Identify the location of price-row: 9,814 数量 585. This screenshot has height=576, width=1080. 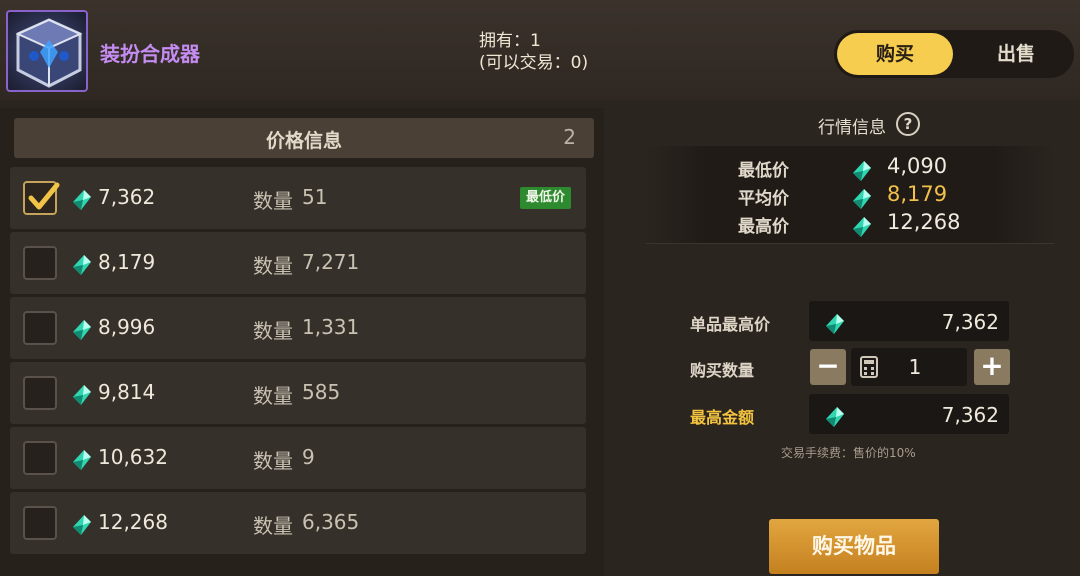
(298, 393).